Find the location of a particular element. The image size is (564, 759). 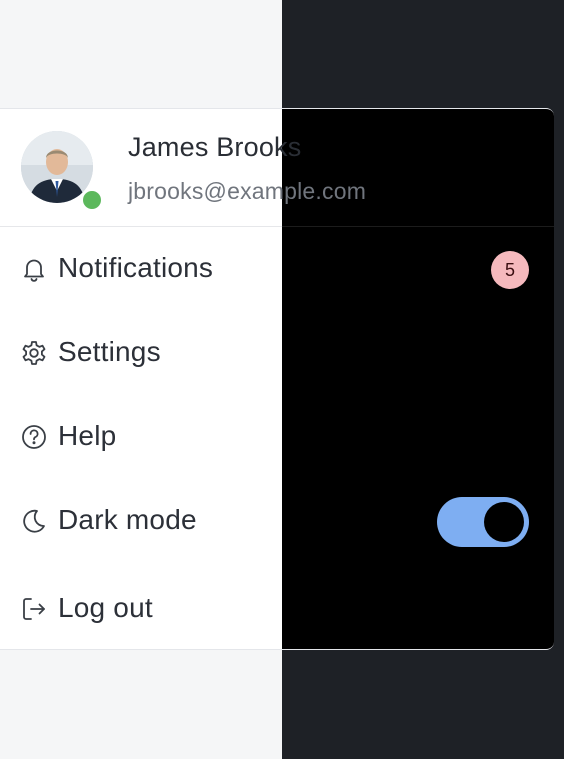

menu-item-log-out: Log out is located at coordinates (277, 608).